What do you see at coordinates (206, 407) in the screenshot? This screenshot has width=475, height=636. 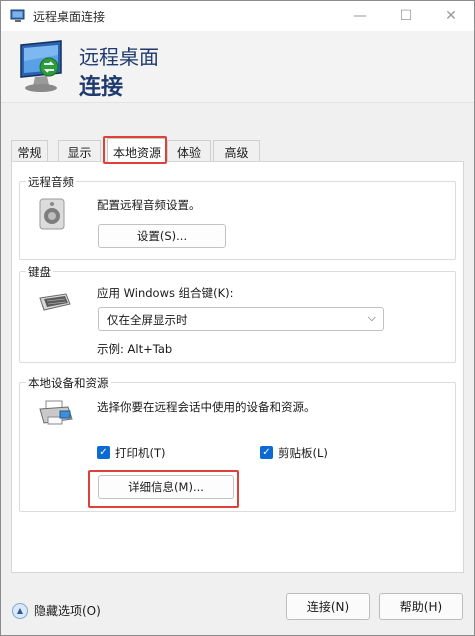 I see `local-devices-description: 选择你要在远程会话中使用的设备和资源。` at bounding box center [206, 407].